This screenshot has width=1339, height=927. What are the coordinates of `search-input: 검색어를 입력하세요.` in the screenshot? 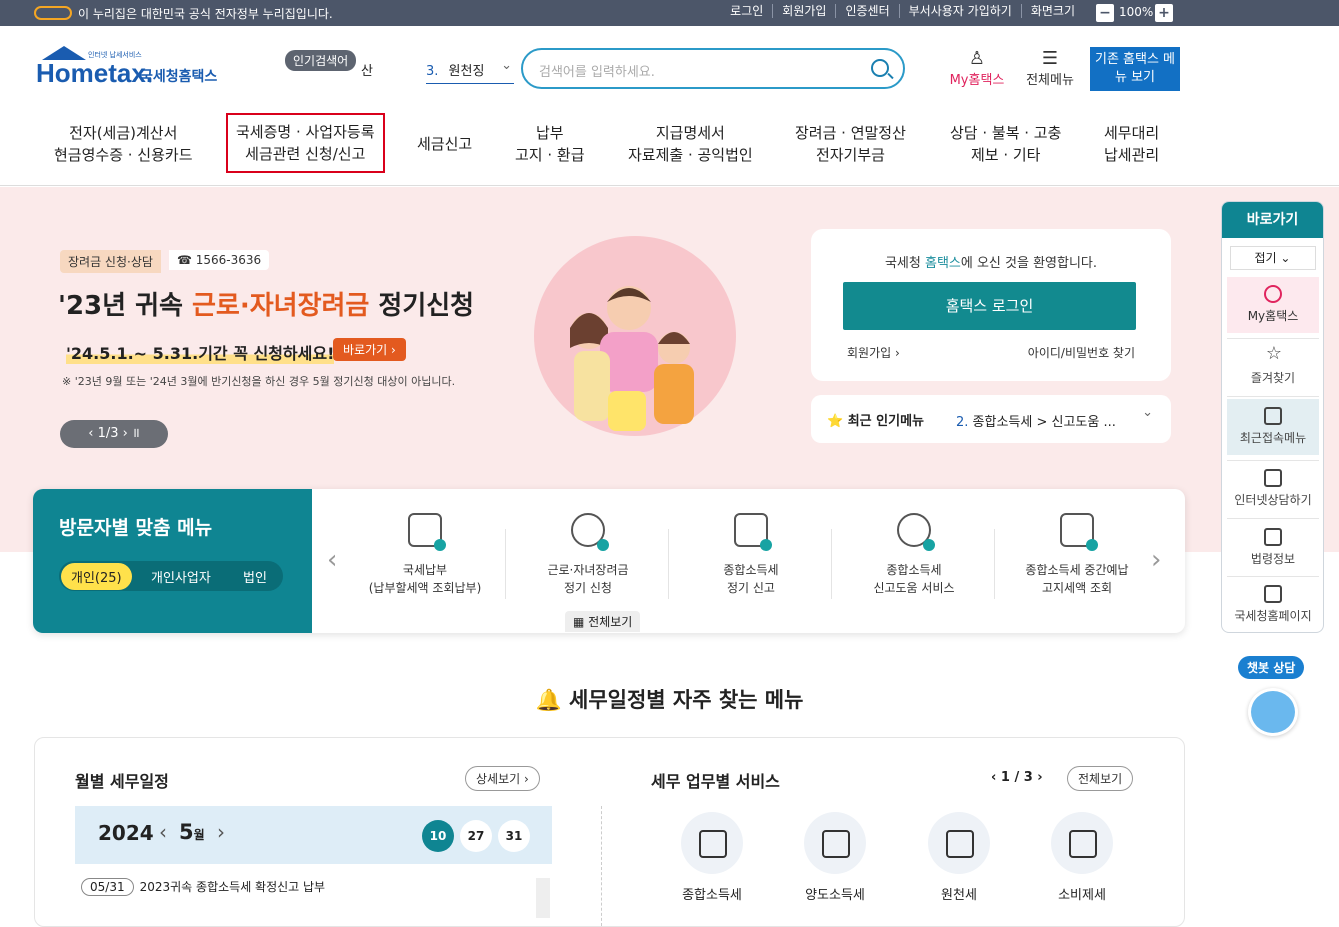 It's located at (713, 68).